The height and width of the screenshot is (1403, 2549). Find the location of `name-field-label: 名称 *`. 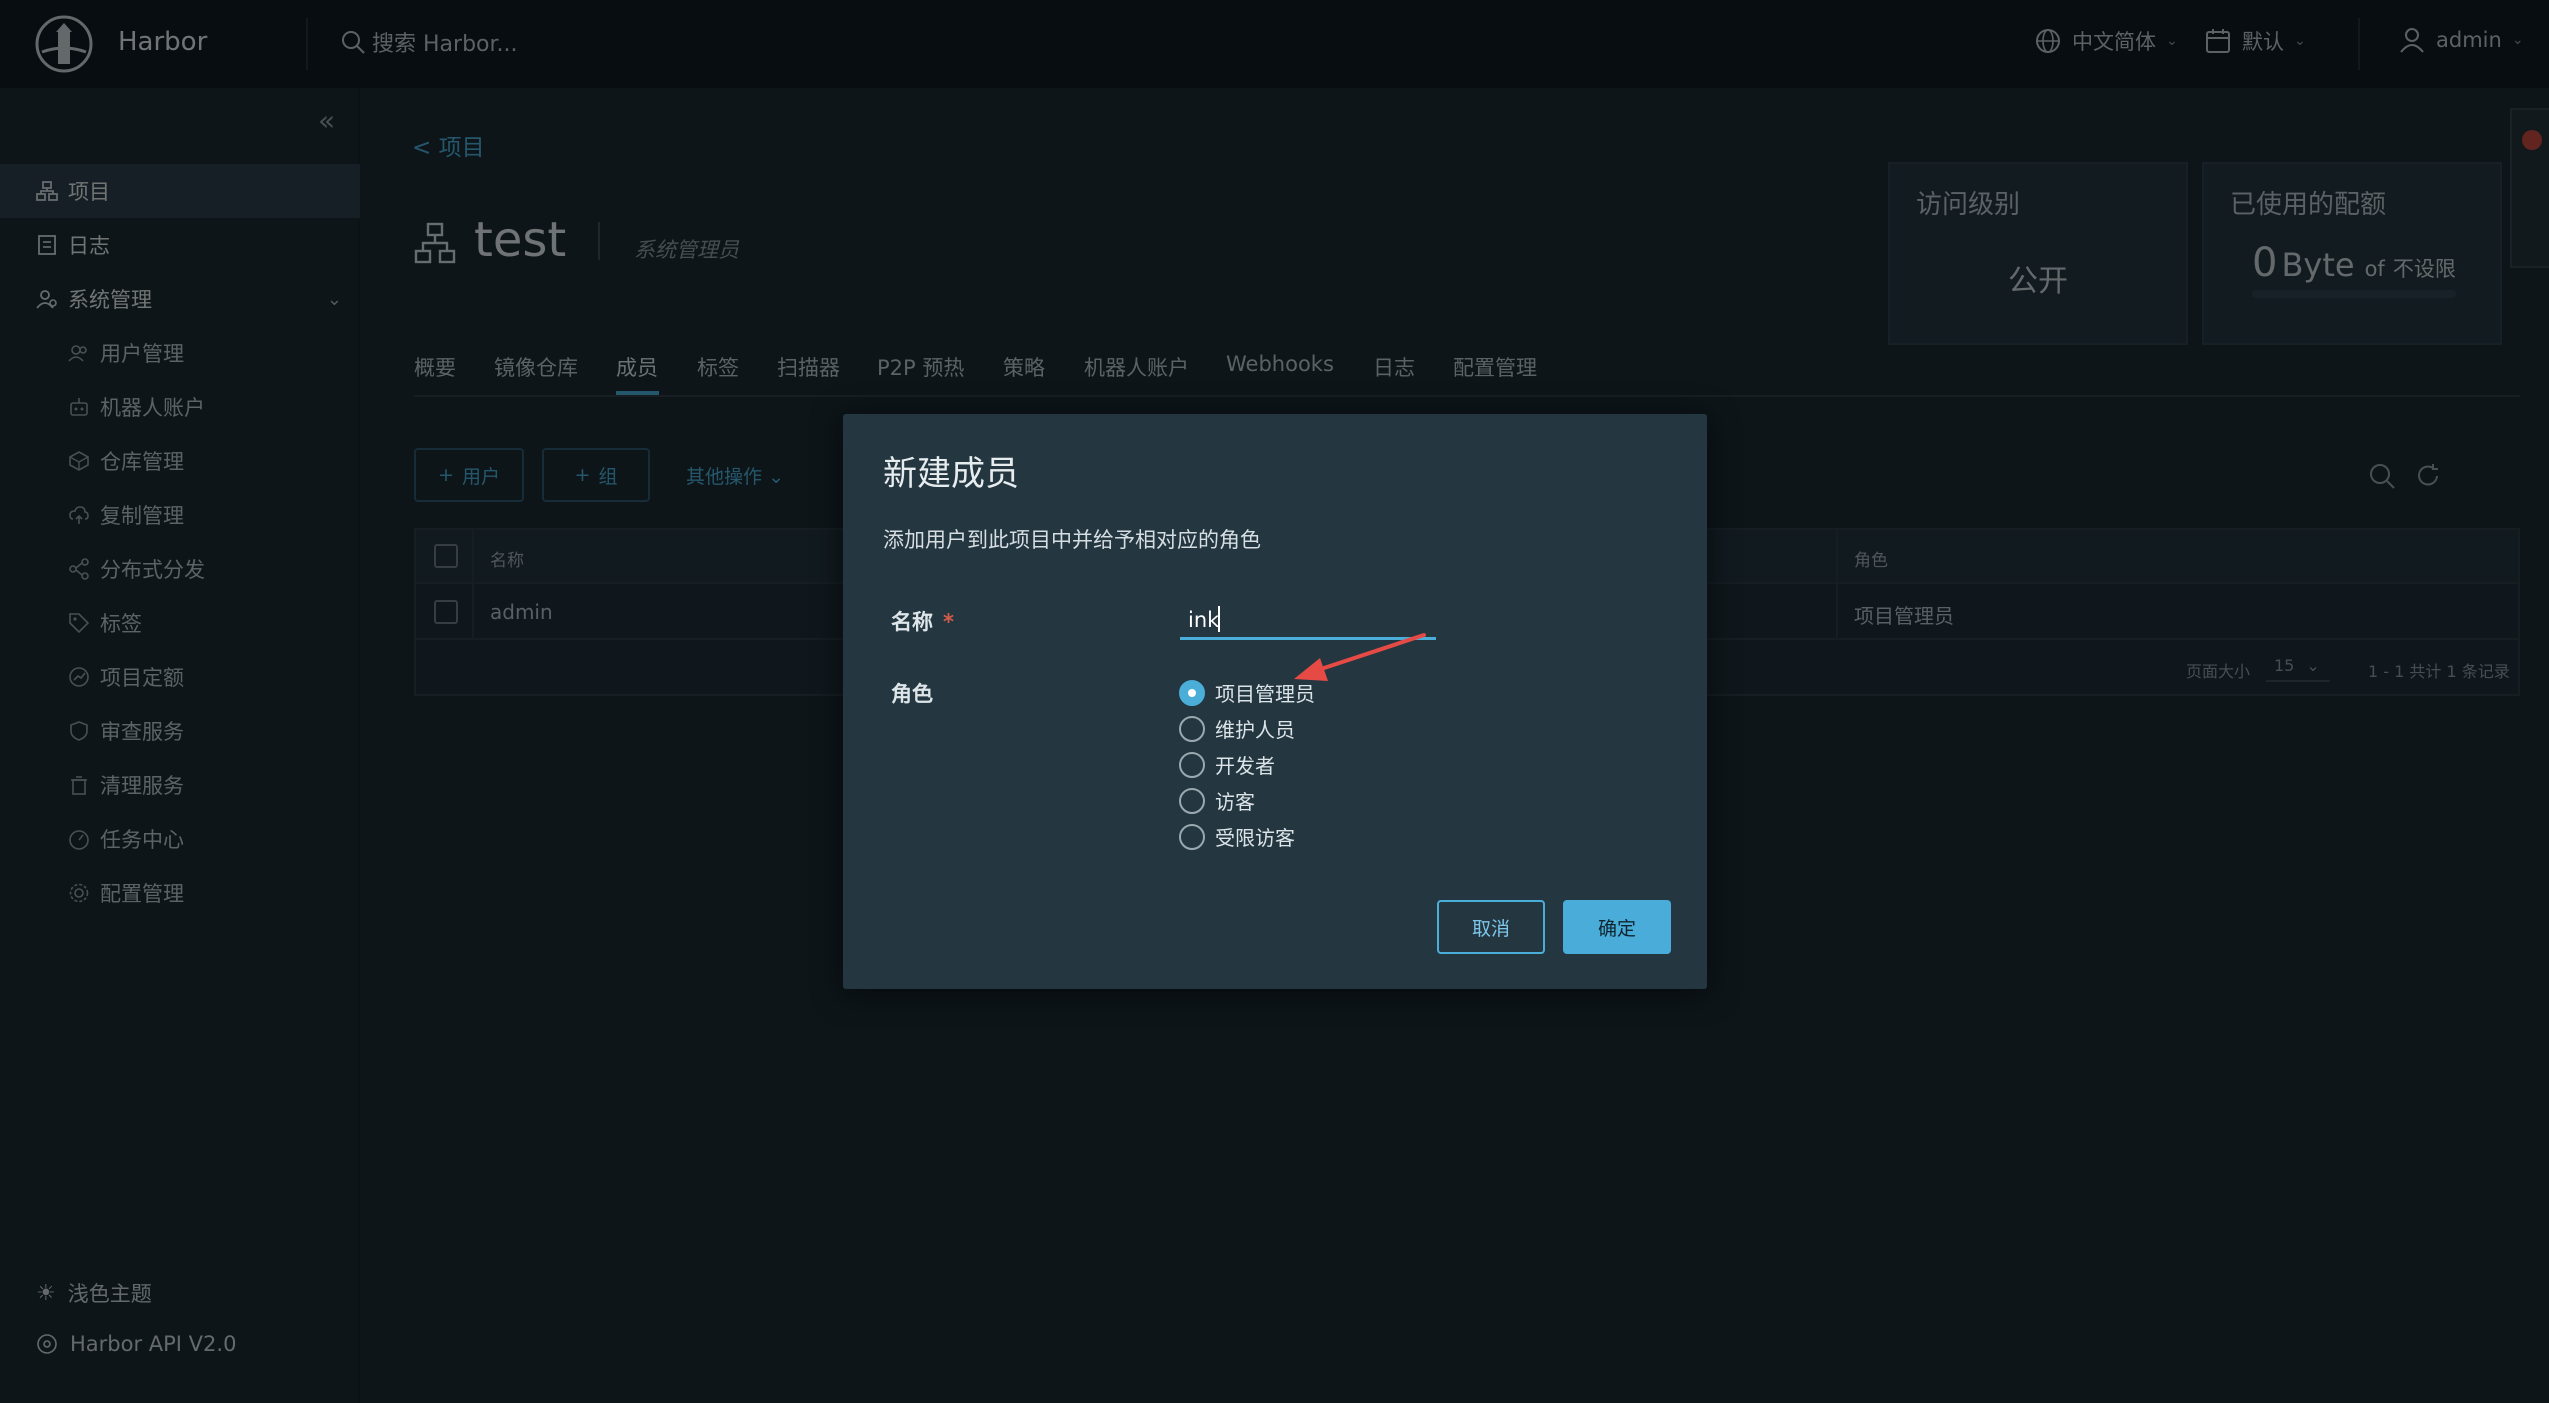

name-field-label: 名称 * is located at coordinates (922, 621).